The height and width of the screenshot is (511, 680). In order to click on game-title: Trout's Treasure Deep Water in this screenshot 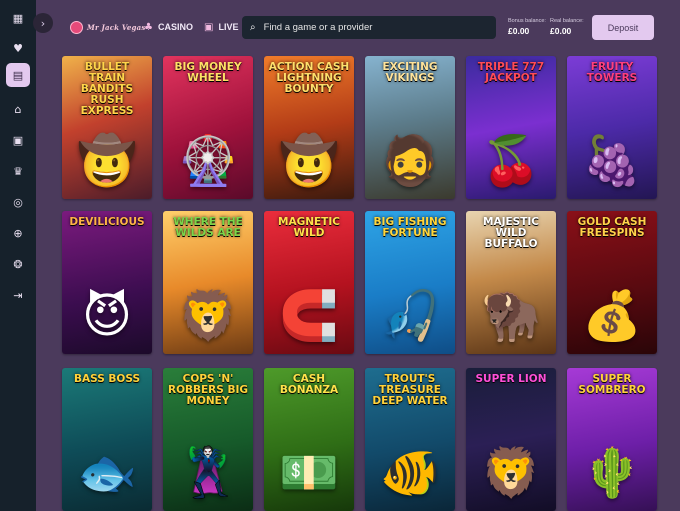, I will do `click(410, 390)`.